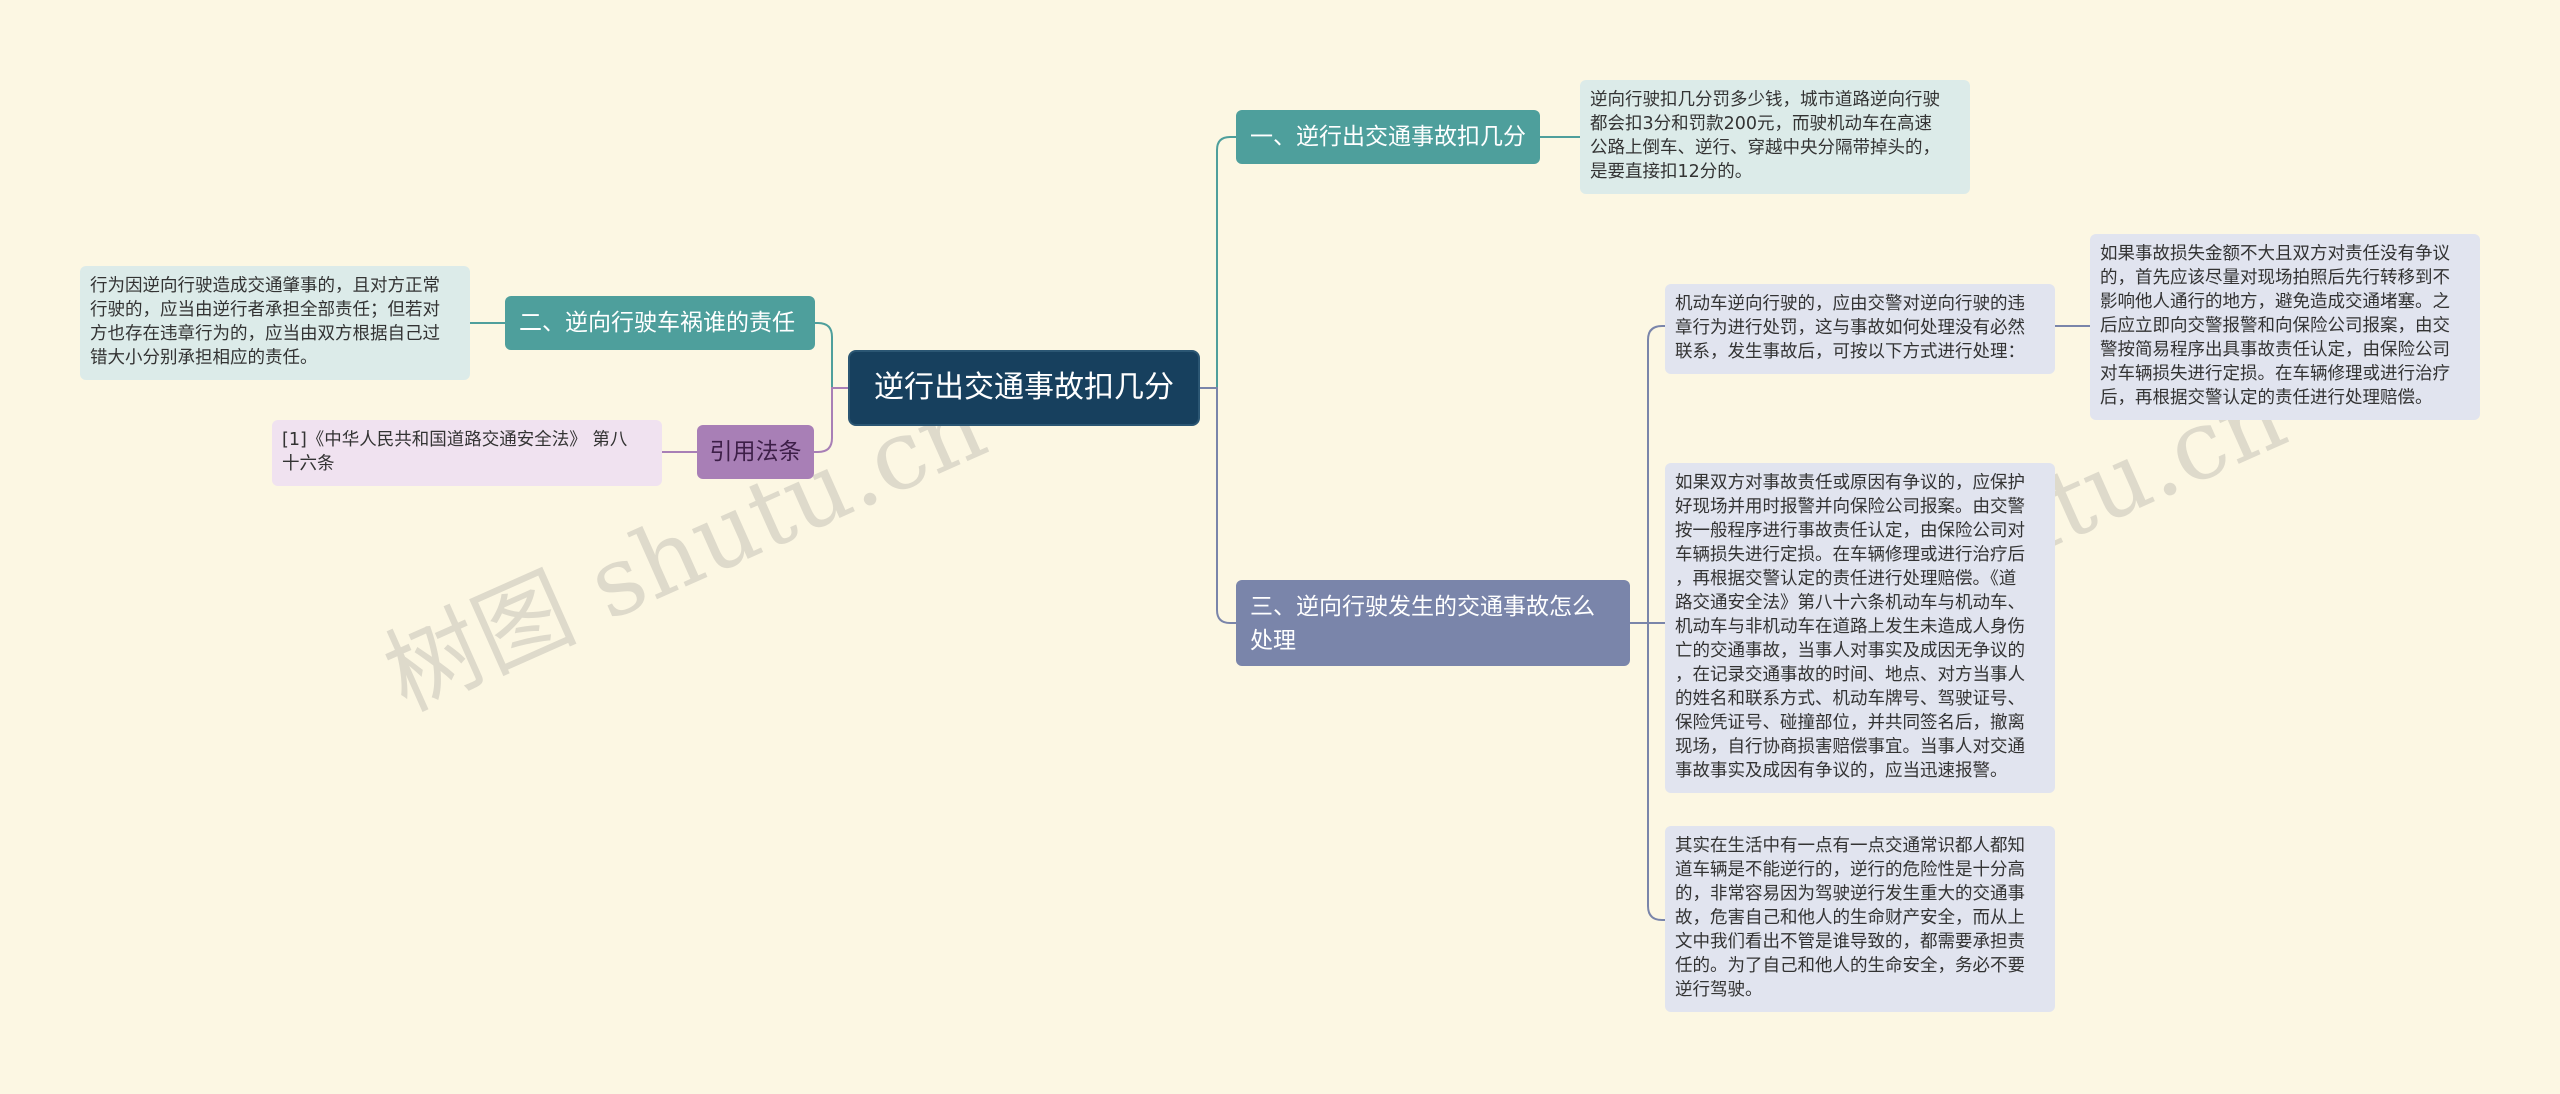  I want to click on root-topic: 逆行出交通事故扣几分, so click(1024, 388).